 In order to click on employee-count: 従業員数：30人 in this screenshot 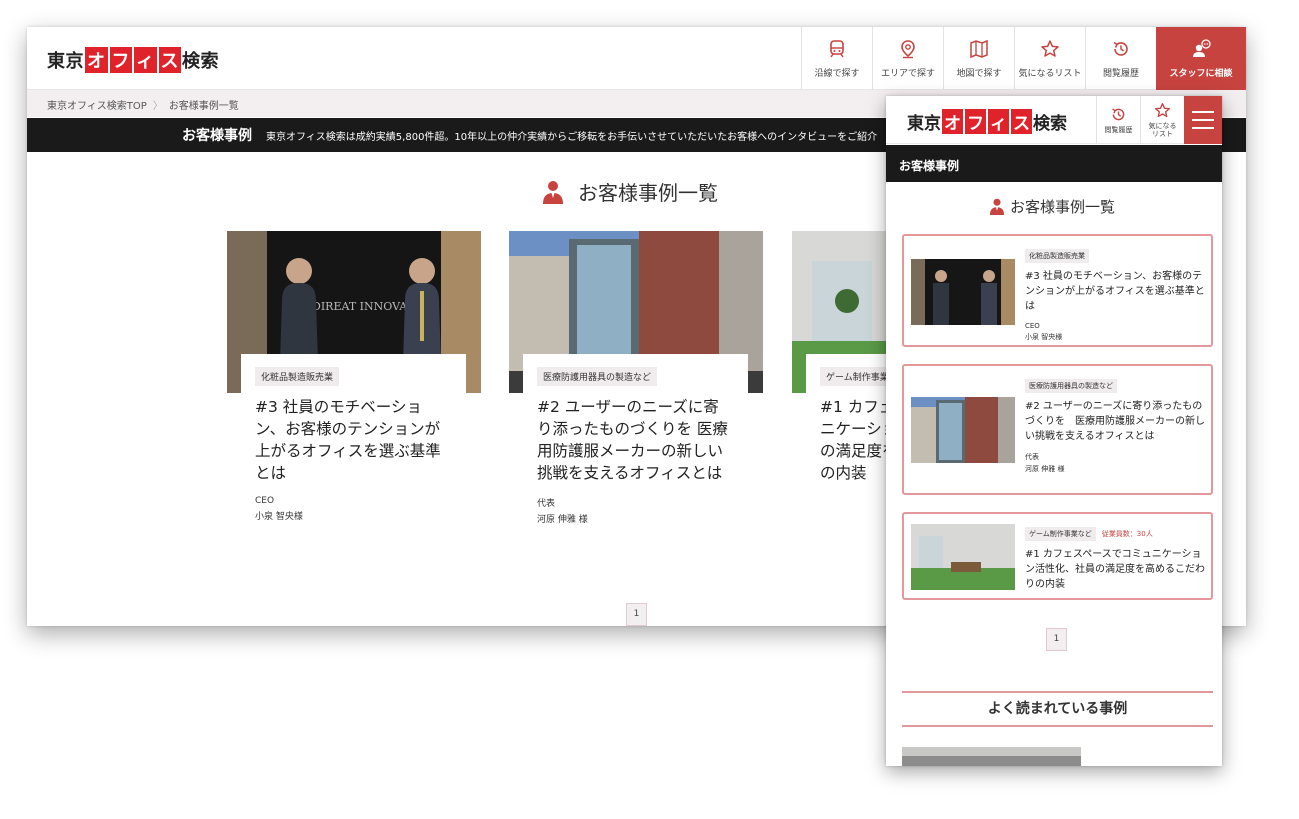, I will do `click(1127, 534)`.